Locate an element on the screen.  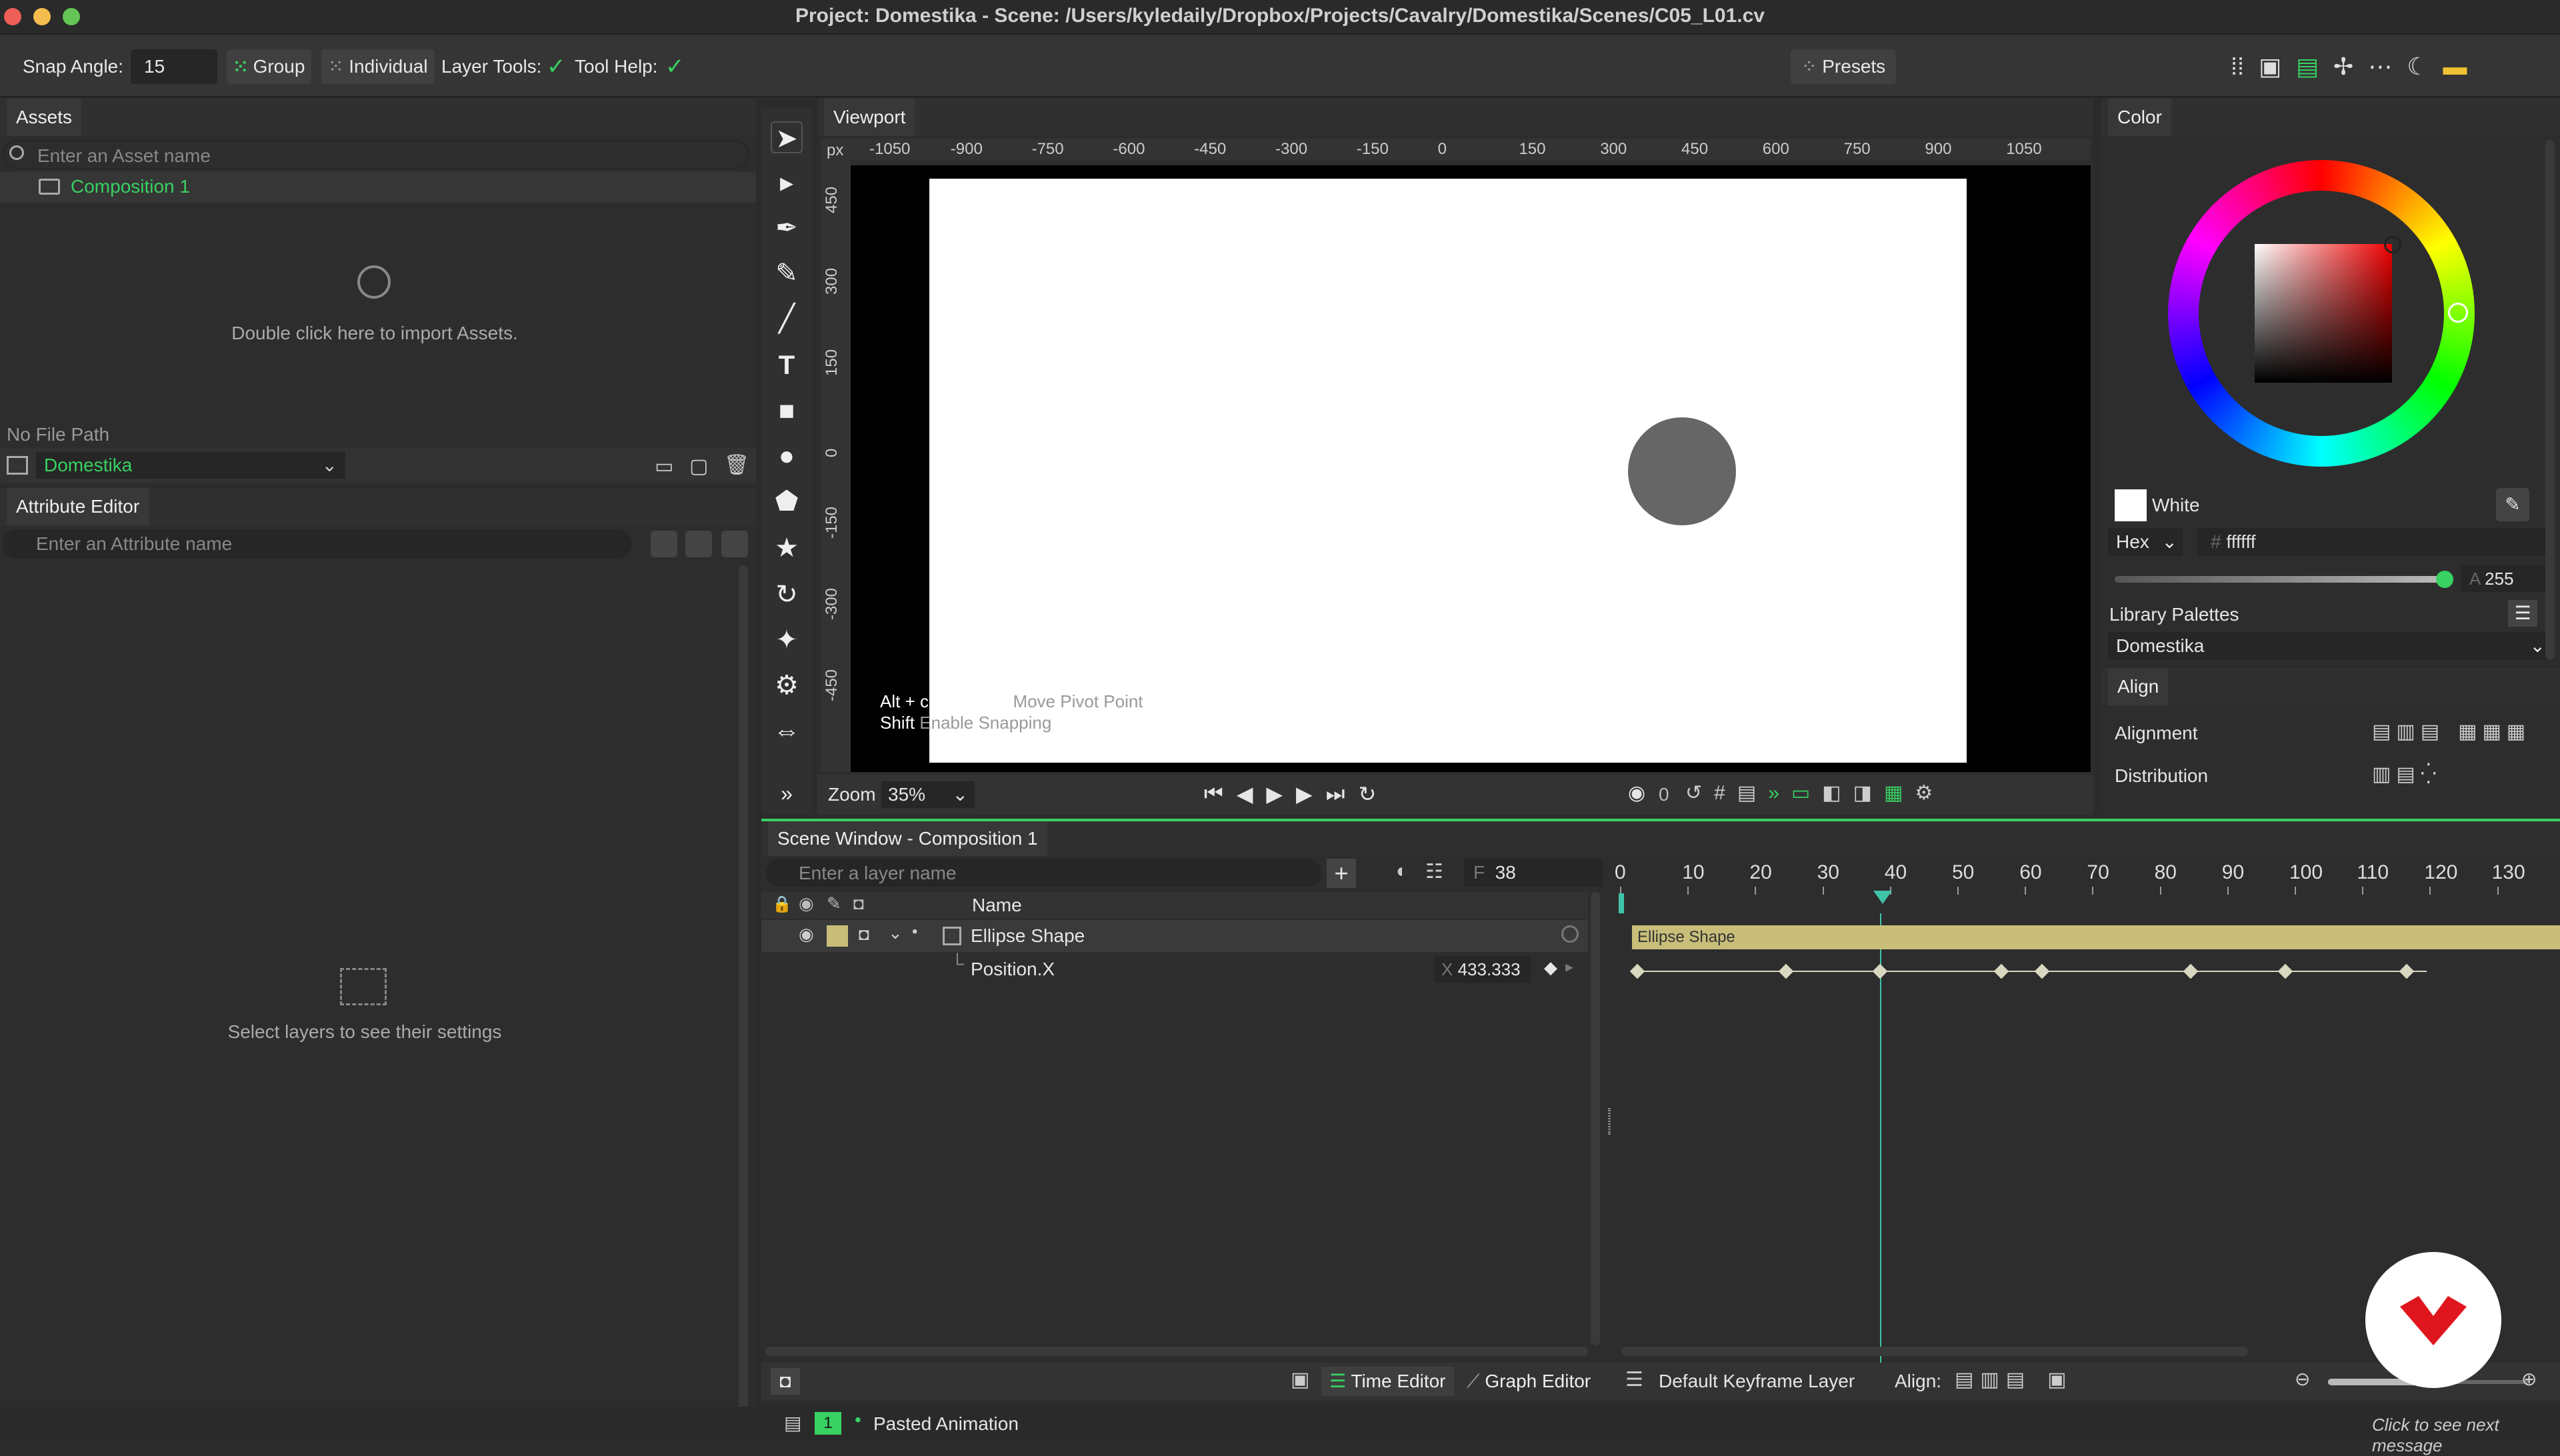
distribute-scatter-icon: ⁛ is located at coordinates (2429, 774).